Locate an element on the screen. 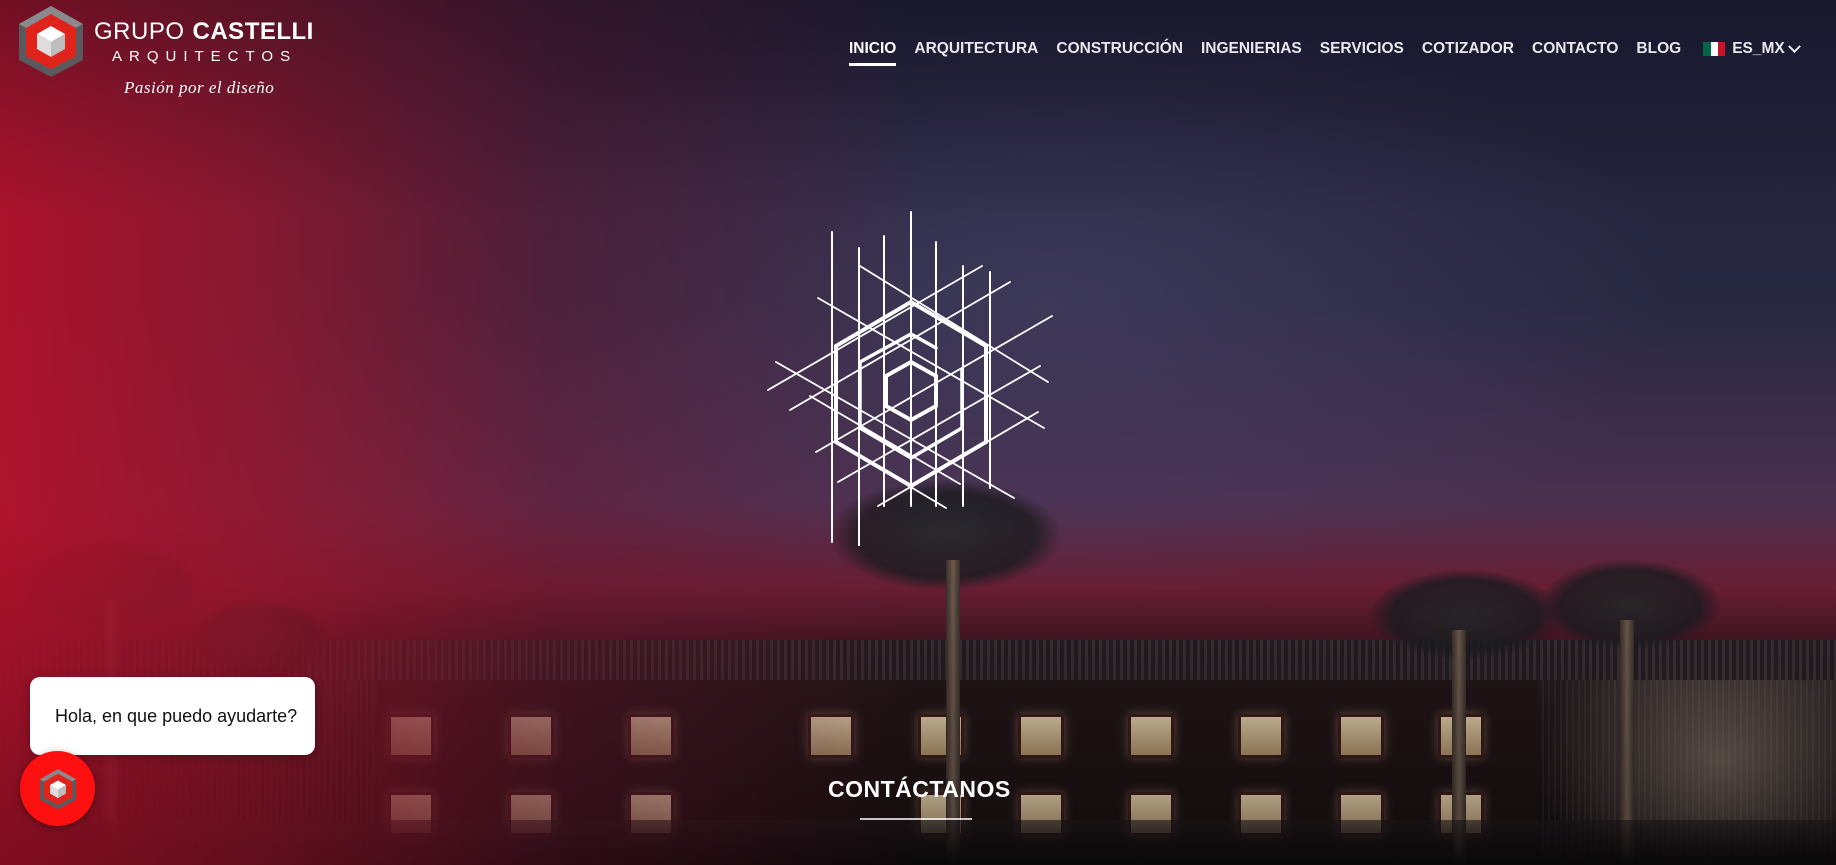  contact-cta-link: CONTÁCTANOS is located at coordinates (919, 789).